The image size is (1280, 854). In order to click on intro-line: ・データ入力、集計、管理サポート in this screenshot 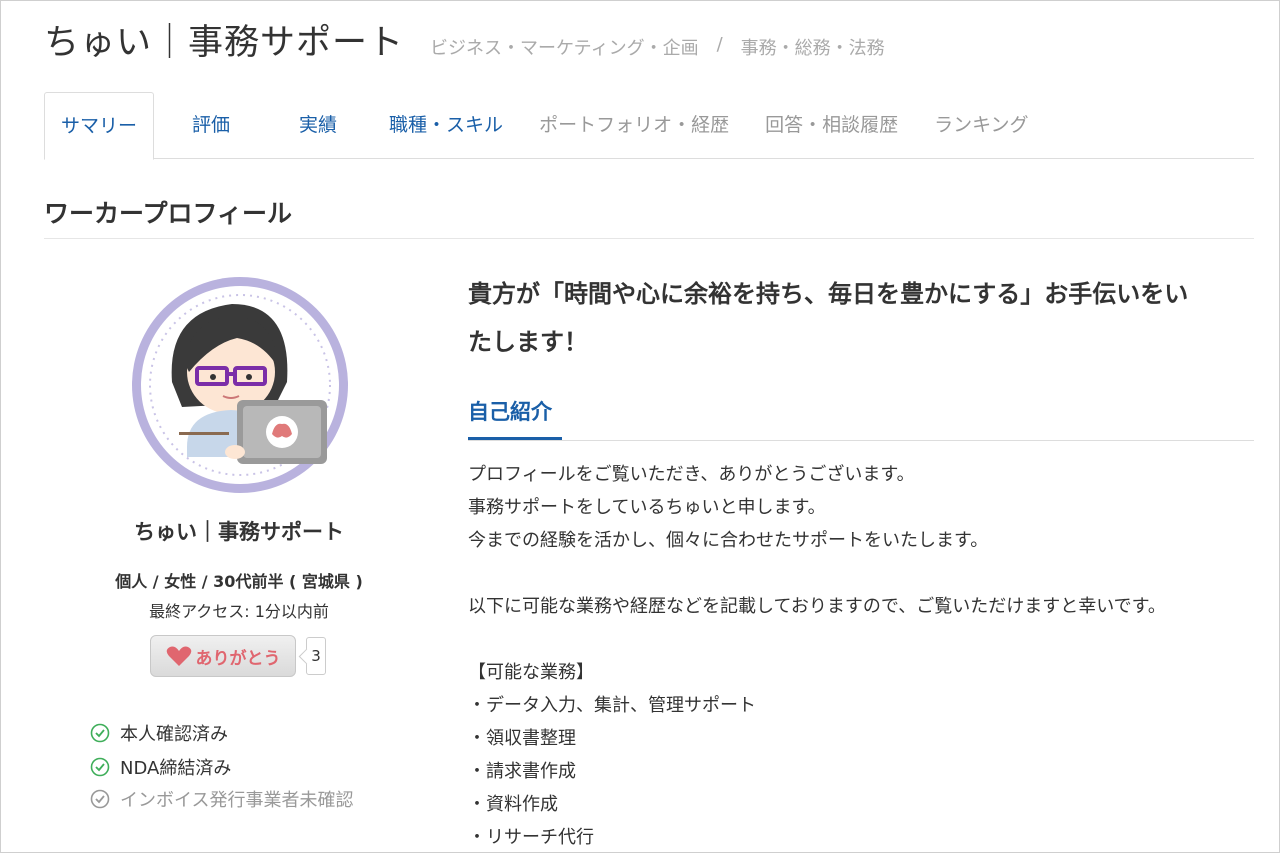, I will do `click(612, 705)`.